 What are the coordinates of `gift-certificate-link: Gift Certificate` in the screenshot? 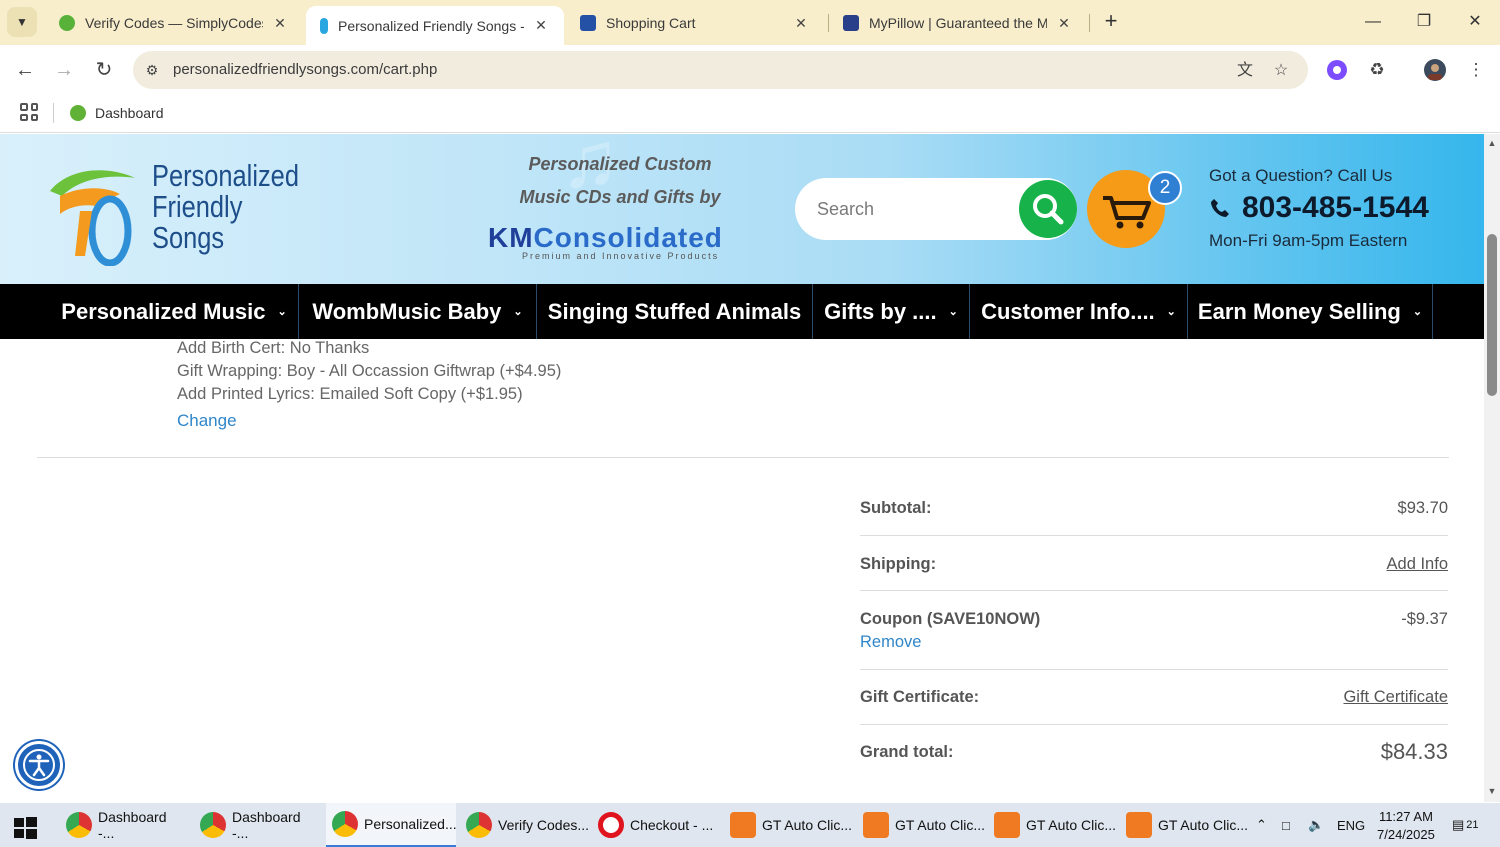 It's located at (1395, 697).